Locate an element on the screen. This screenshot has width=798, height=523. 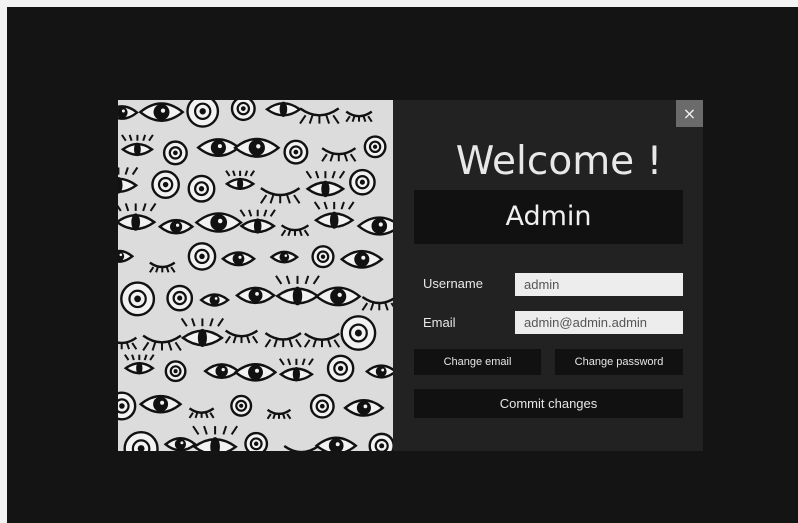
username-field is located at coordinates (599, 284).